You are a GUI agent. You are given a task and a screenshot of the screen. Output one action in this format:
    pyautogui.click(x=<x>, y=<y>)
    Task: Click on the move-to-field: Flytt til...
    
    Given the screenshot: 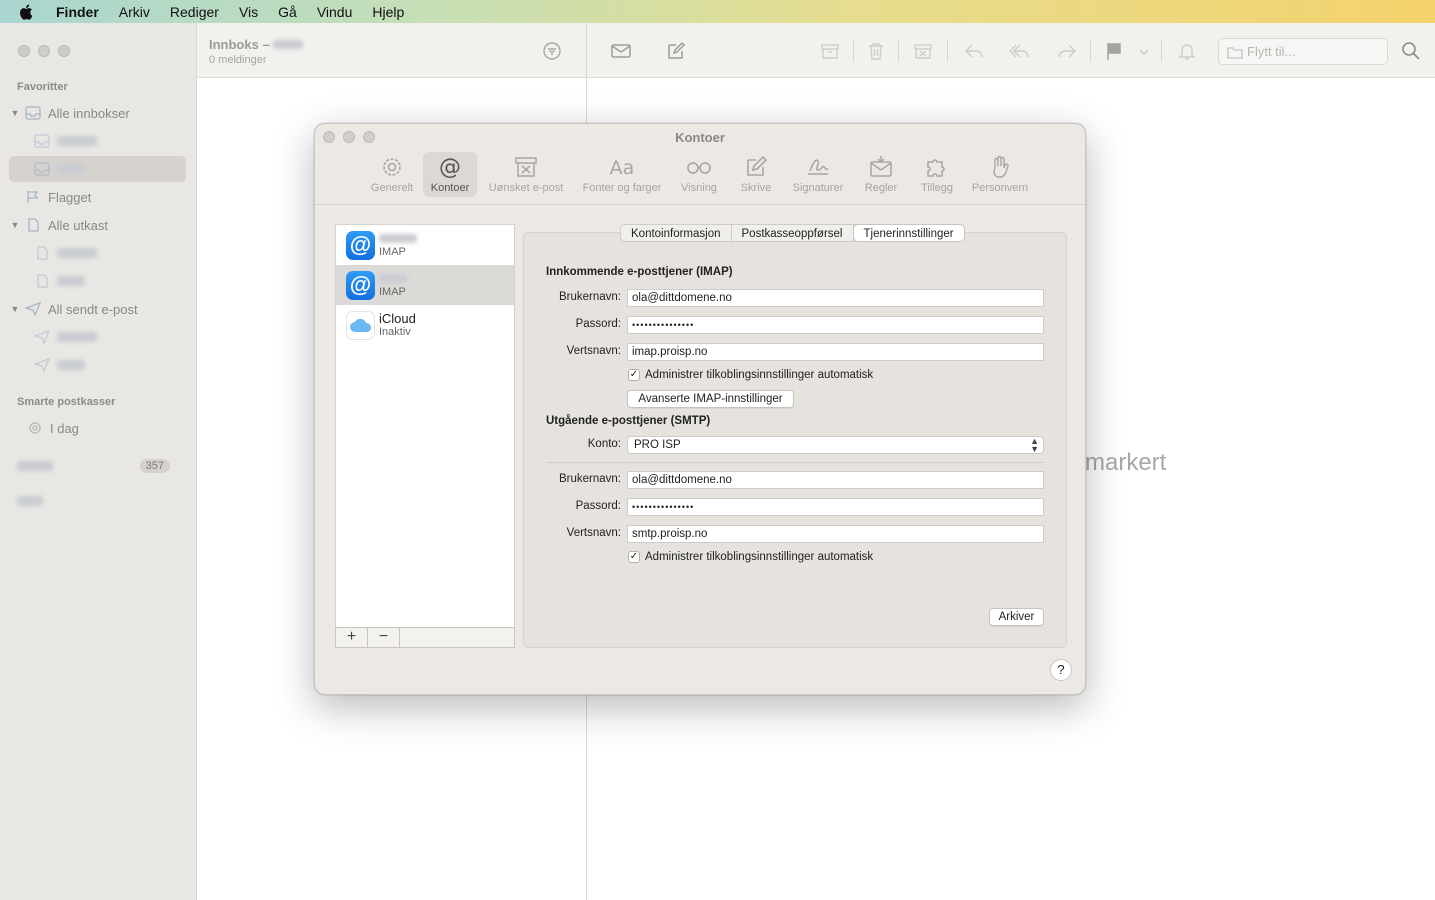 What is the action you would take?
    pyautogui.click(x=1303, y=51)
    